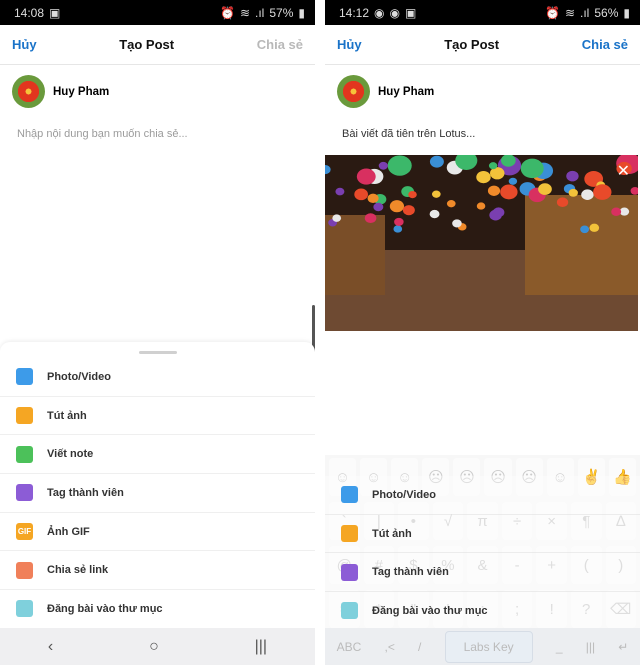  I want to click on menu-item: Viết note, so click(157, 455).